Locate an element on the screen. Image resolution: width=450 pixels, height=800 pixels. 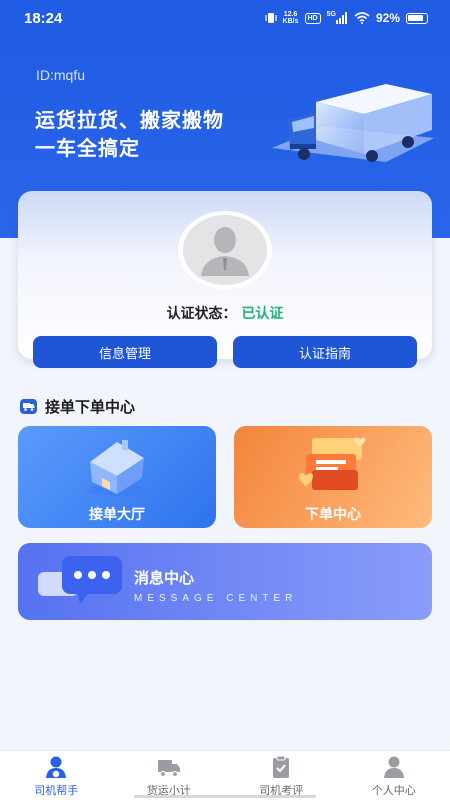
bottom-tab-bar: 司机帮手 货运小计 司机考评 个人中心 is located at coordinates (225, 775).